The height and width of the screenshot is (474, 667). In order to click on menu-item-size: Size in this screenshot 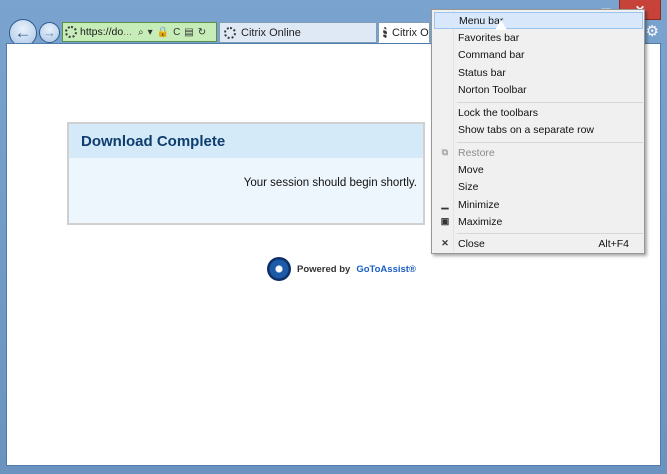, I will do `click(538, 186)`.